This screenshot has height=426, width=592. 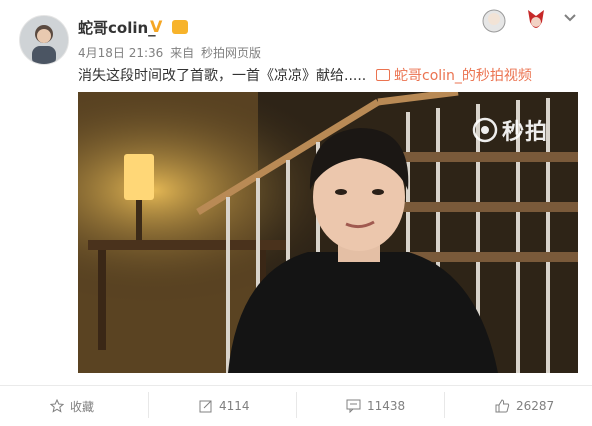 What do you see at coordinates (463, 76) in the screenshot?
I see `video-link-label: 蛇哥colin_的秒拍视频` at bounding box center [463, 76].